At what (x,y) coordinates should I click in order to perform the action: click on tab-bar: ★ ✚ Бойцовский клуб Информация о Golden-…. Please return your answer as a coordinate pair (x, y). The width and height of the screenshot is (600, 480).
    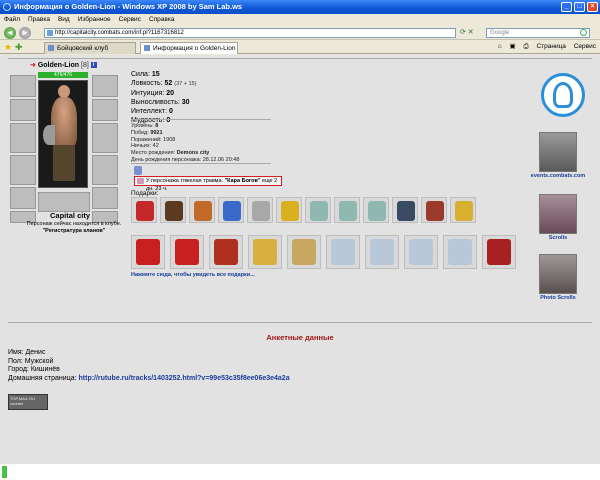
    Looking at the image, I should click on (300, 47).